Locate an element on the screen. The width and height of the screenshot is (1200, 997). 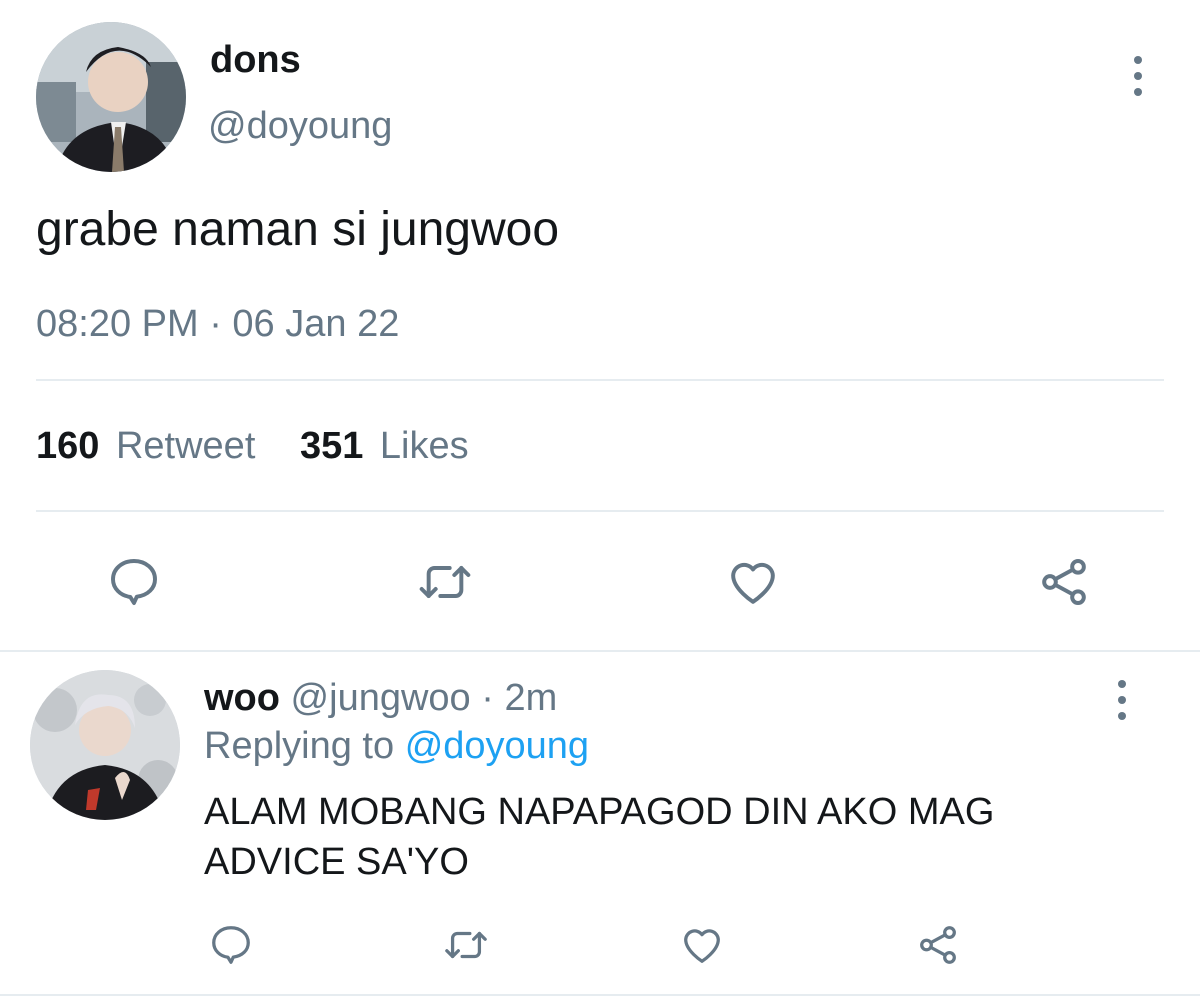
engagement-stats: 160 Retweet 351 Likes is located at coordinates (252, 446).